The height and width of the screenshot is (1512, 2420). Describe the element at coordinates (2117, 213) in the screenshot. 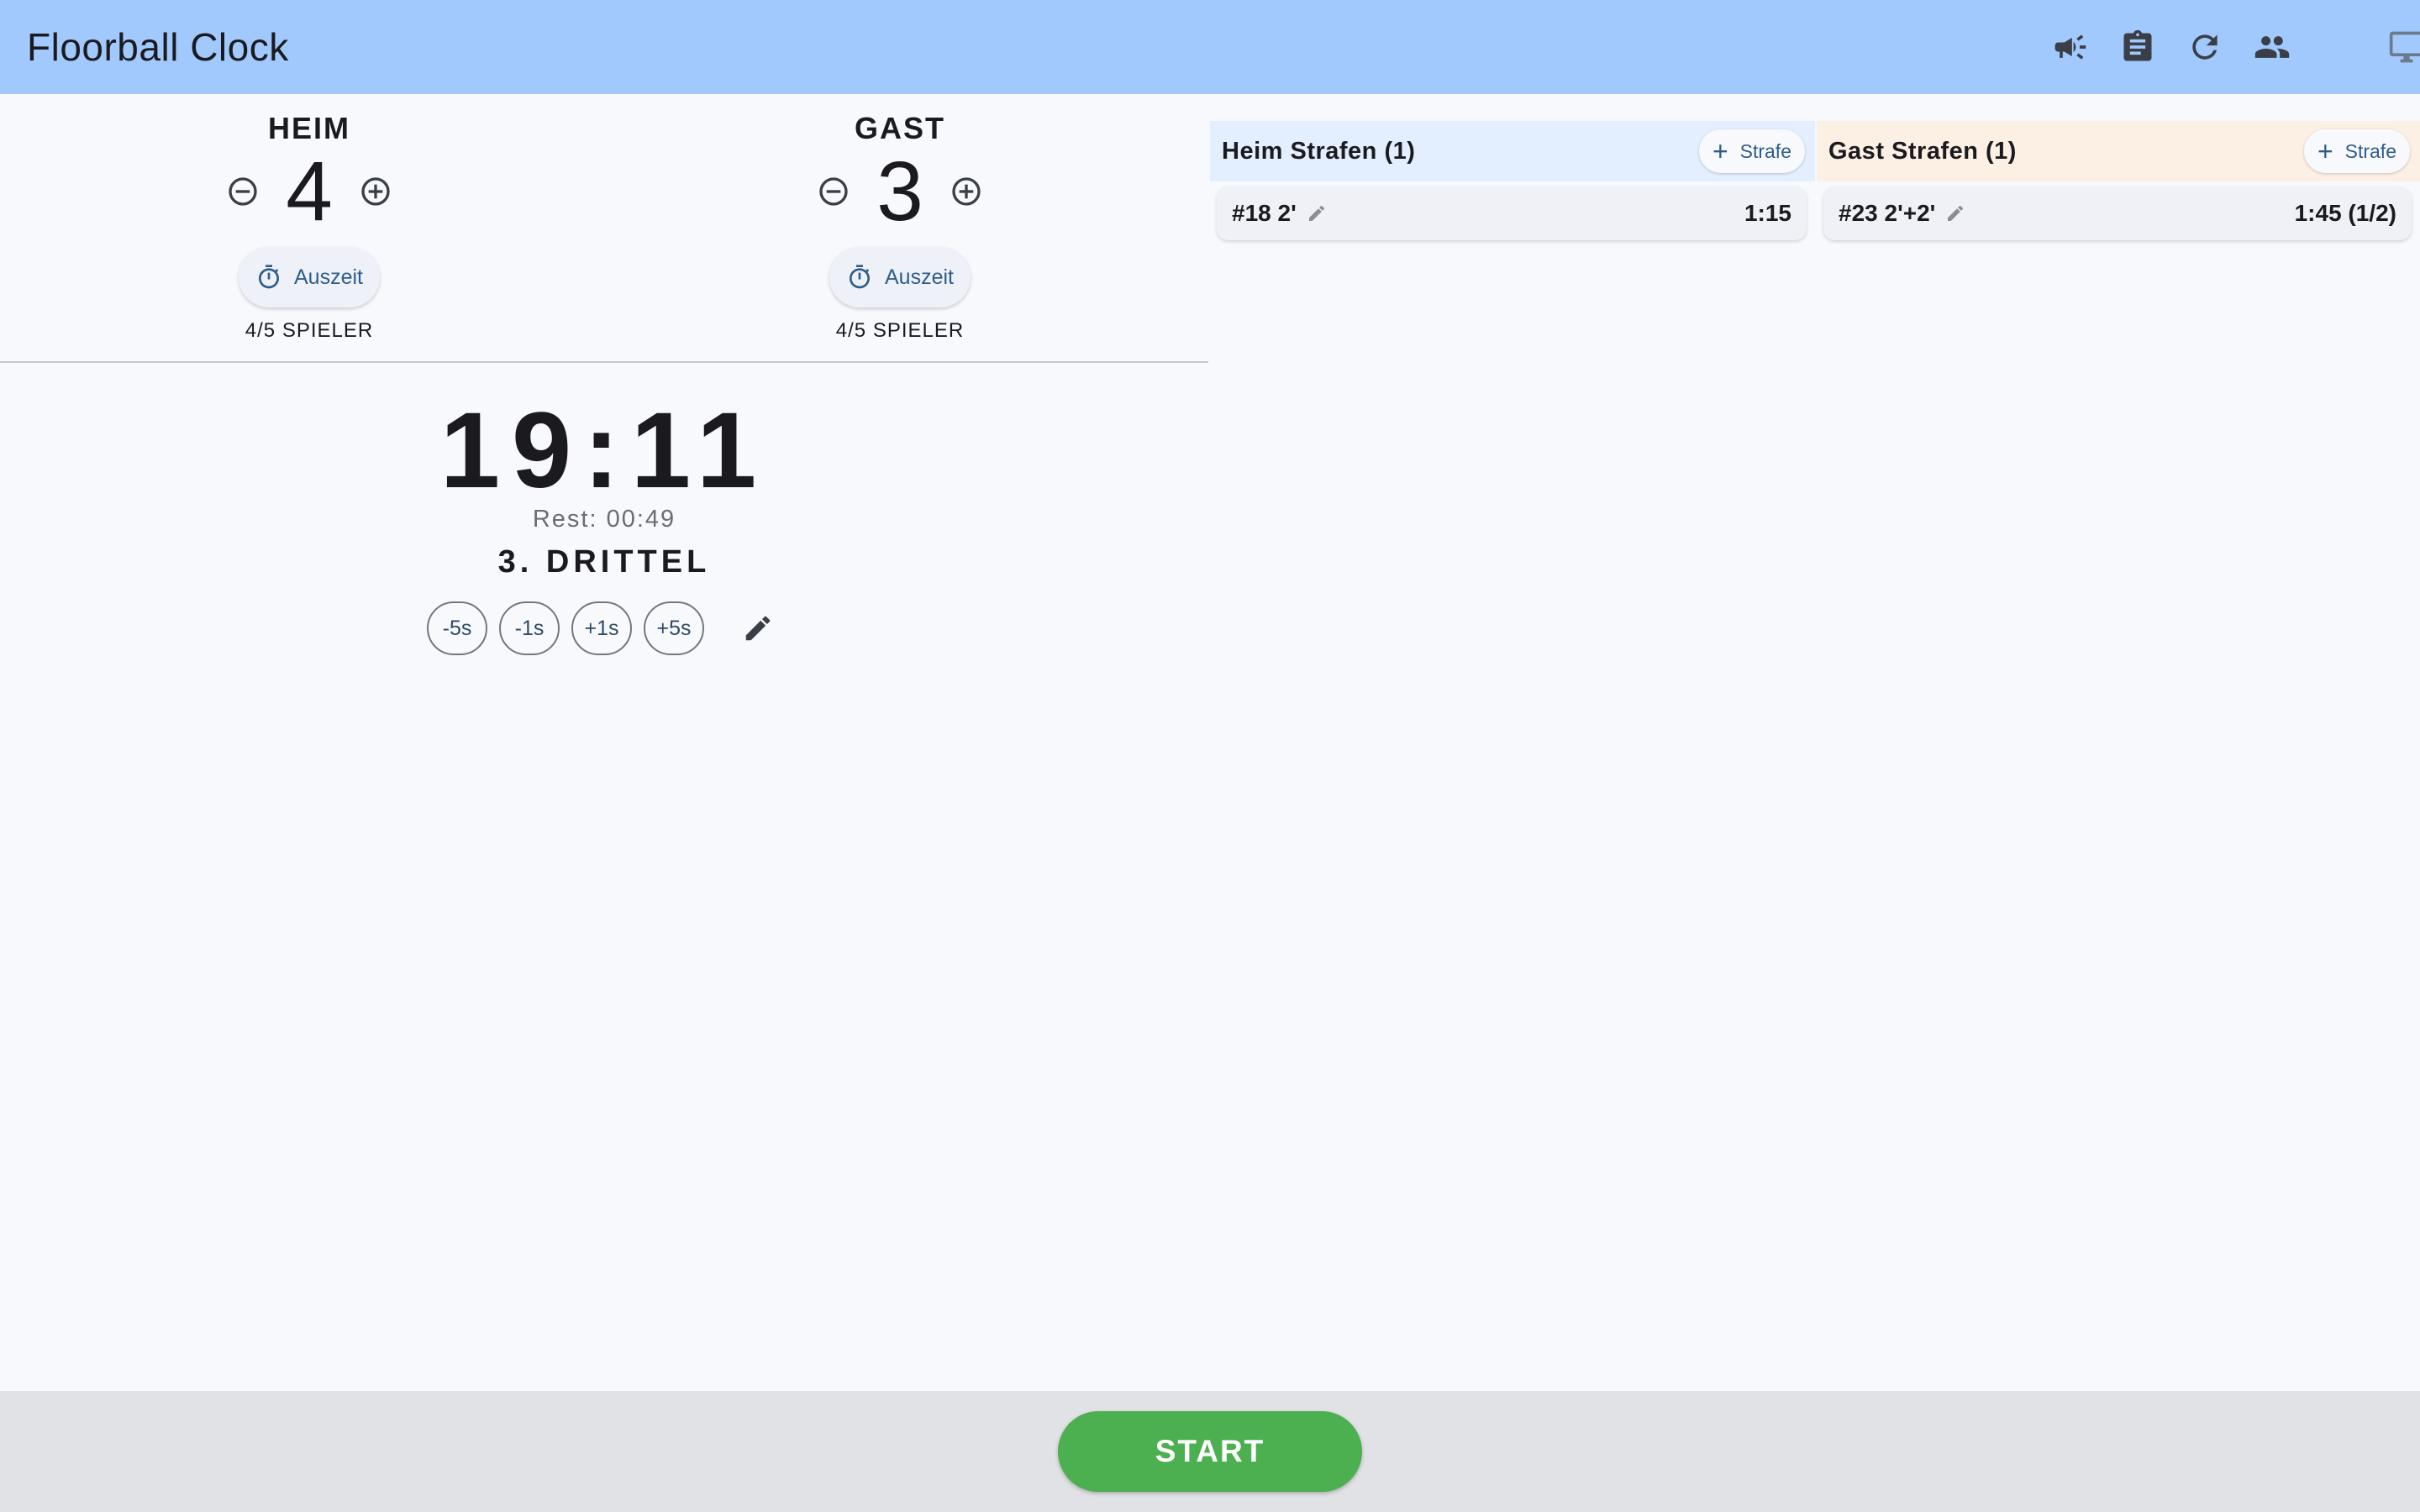

I see `penalty-item: #23 2'+2' 1:45 (1/2)` at that location.